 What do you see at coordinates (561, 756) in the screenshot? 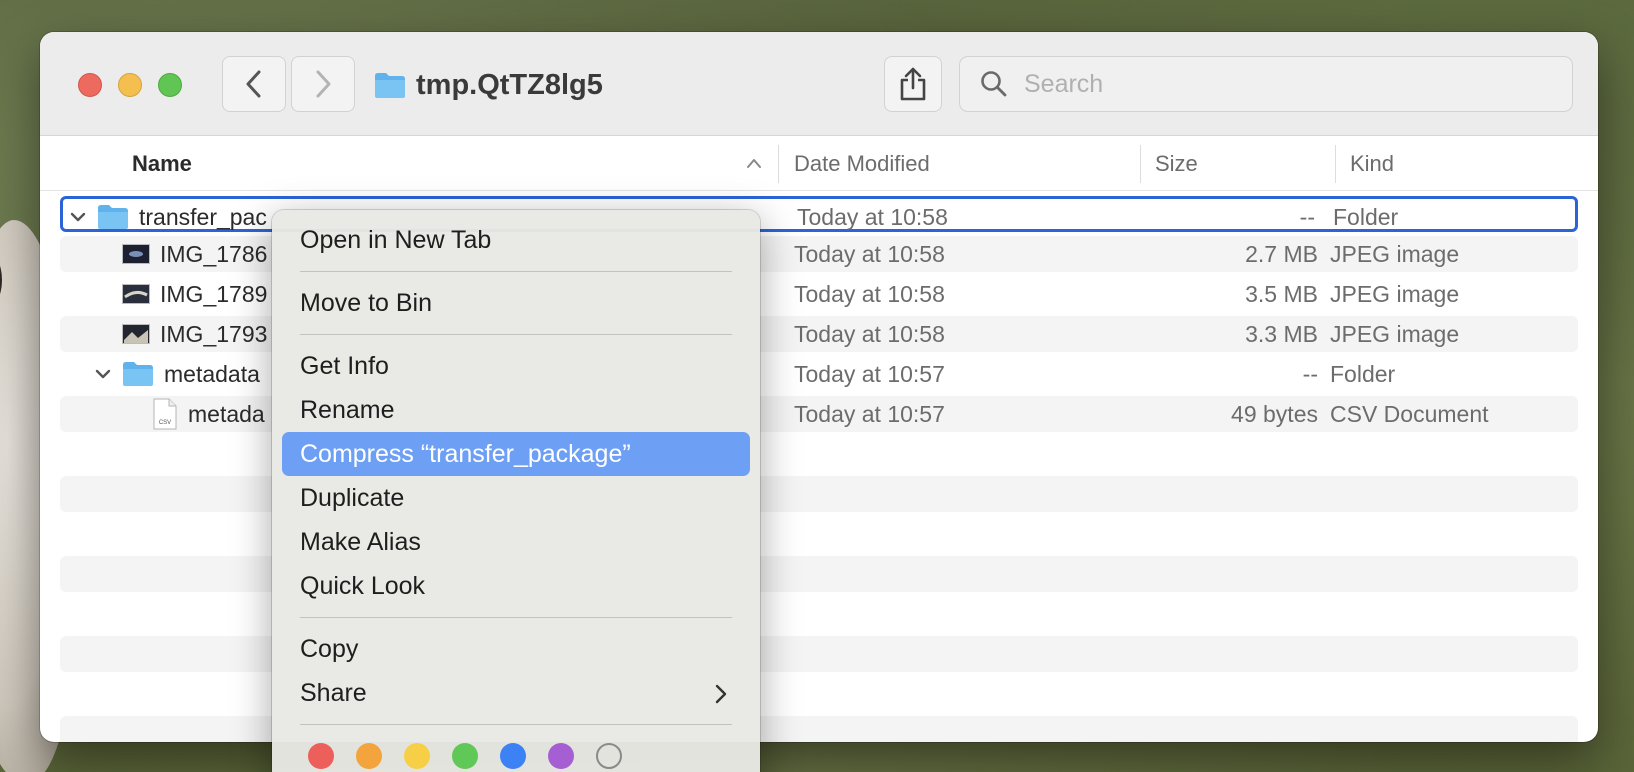
I see `tag-purple` at bounding box center [561, 756].